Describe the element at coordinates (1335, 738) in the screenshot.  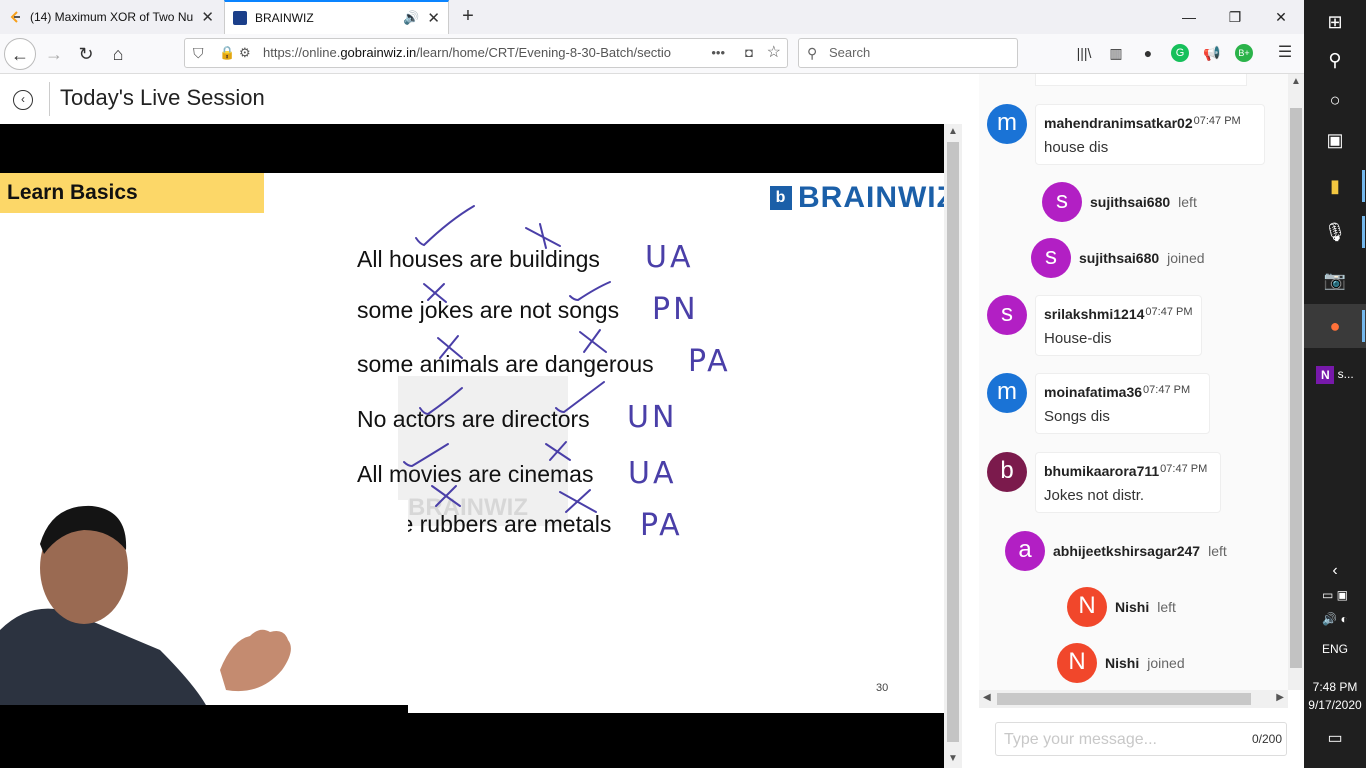
I see `action-center-icon: ▭` at that location.